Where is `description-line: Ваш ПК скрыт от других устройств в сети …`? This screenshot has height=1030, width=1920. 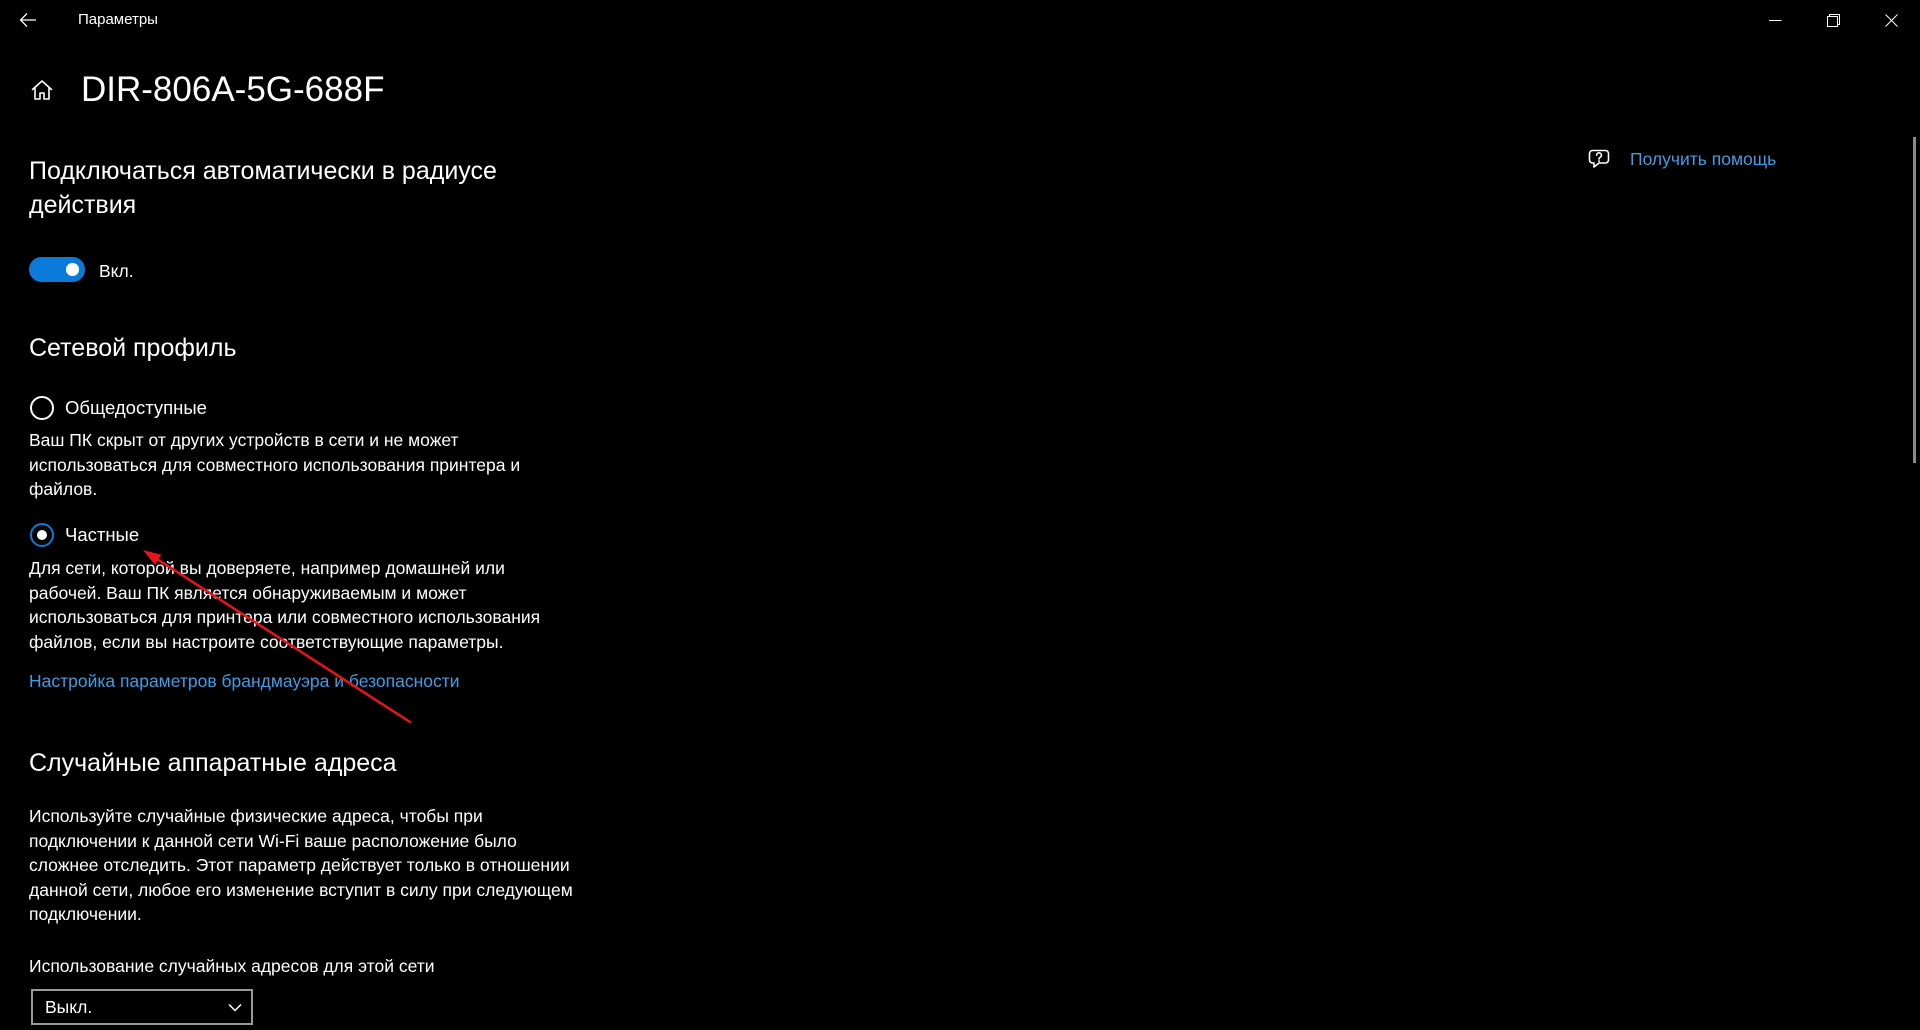
description-line: Ваш ПК скрыт от других устройств в сети … is located at coordinates (244, 440).